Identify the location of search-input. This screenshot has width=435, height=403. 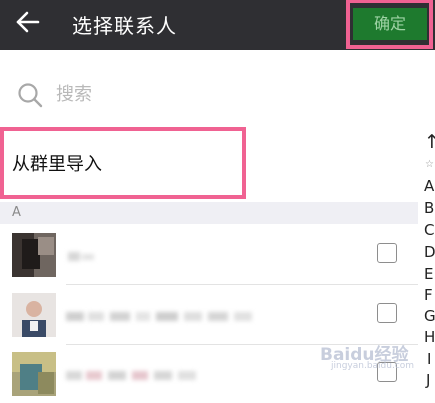
(206, 94).